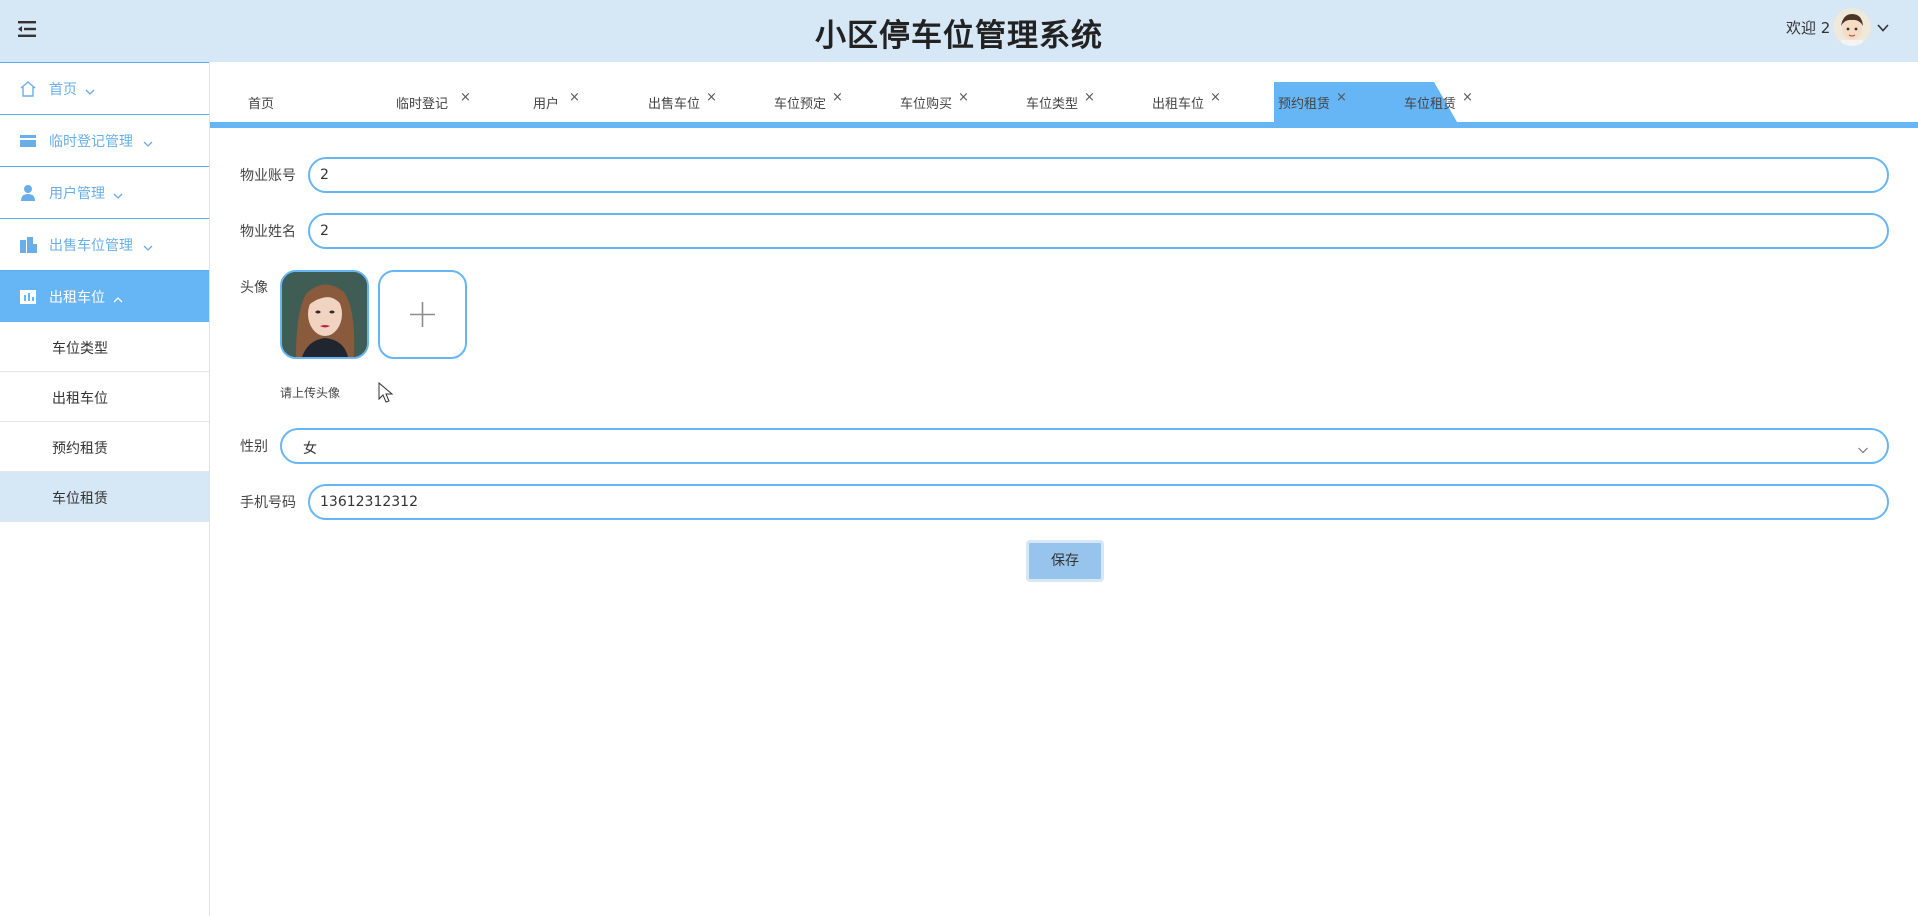  What do you see at coordinates (118, 297) in the screenshot?
I see `chevron-up-icon` at bounding box center [118, 297].